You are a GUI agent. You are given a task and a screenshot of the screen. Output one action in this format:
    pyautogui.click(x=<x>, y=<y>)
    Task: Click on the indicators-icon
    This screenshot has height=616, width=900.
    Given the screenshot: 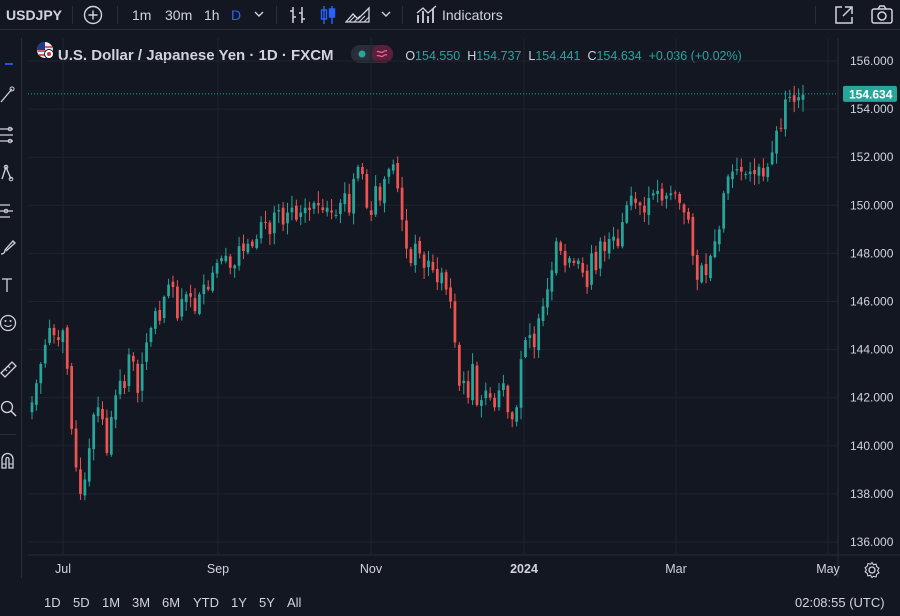 What is the action you would take?
    pyautogui.click(x=427, y=15)
    